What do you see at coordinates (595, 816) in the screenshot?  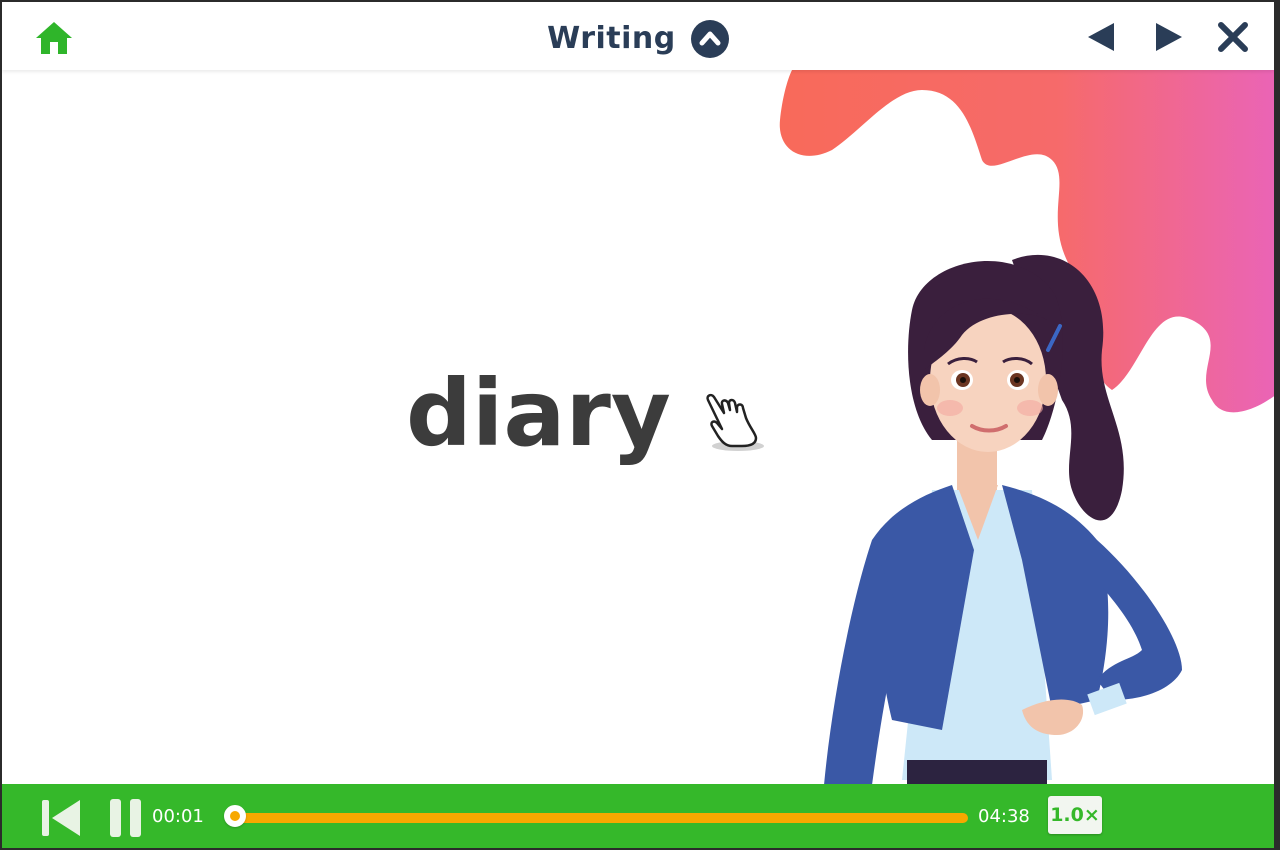 I see `progress-bar` at bounding box center [595, 816].